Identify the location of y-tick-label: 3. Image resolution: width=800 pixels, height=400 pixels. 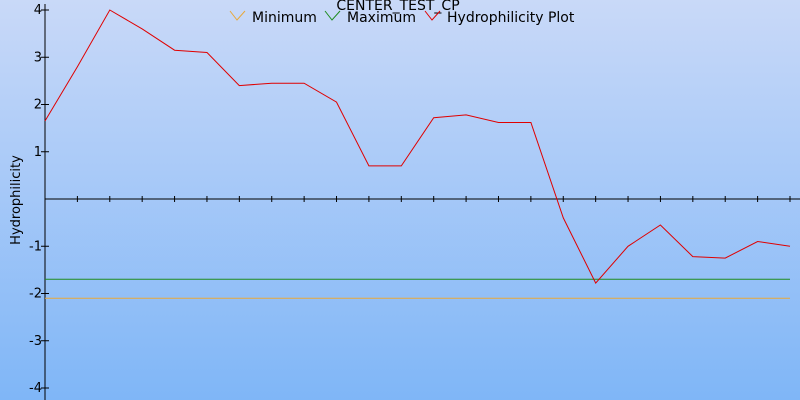
(38, 57).